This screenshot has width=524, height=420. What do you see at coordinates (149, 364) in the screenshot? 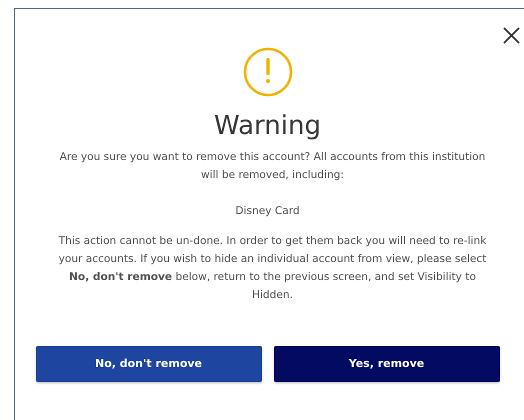
I see `cancel-button: No, don't remove` at bounding box center [149, 364].